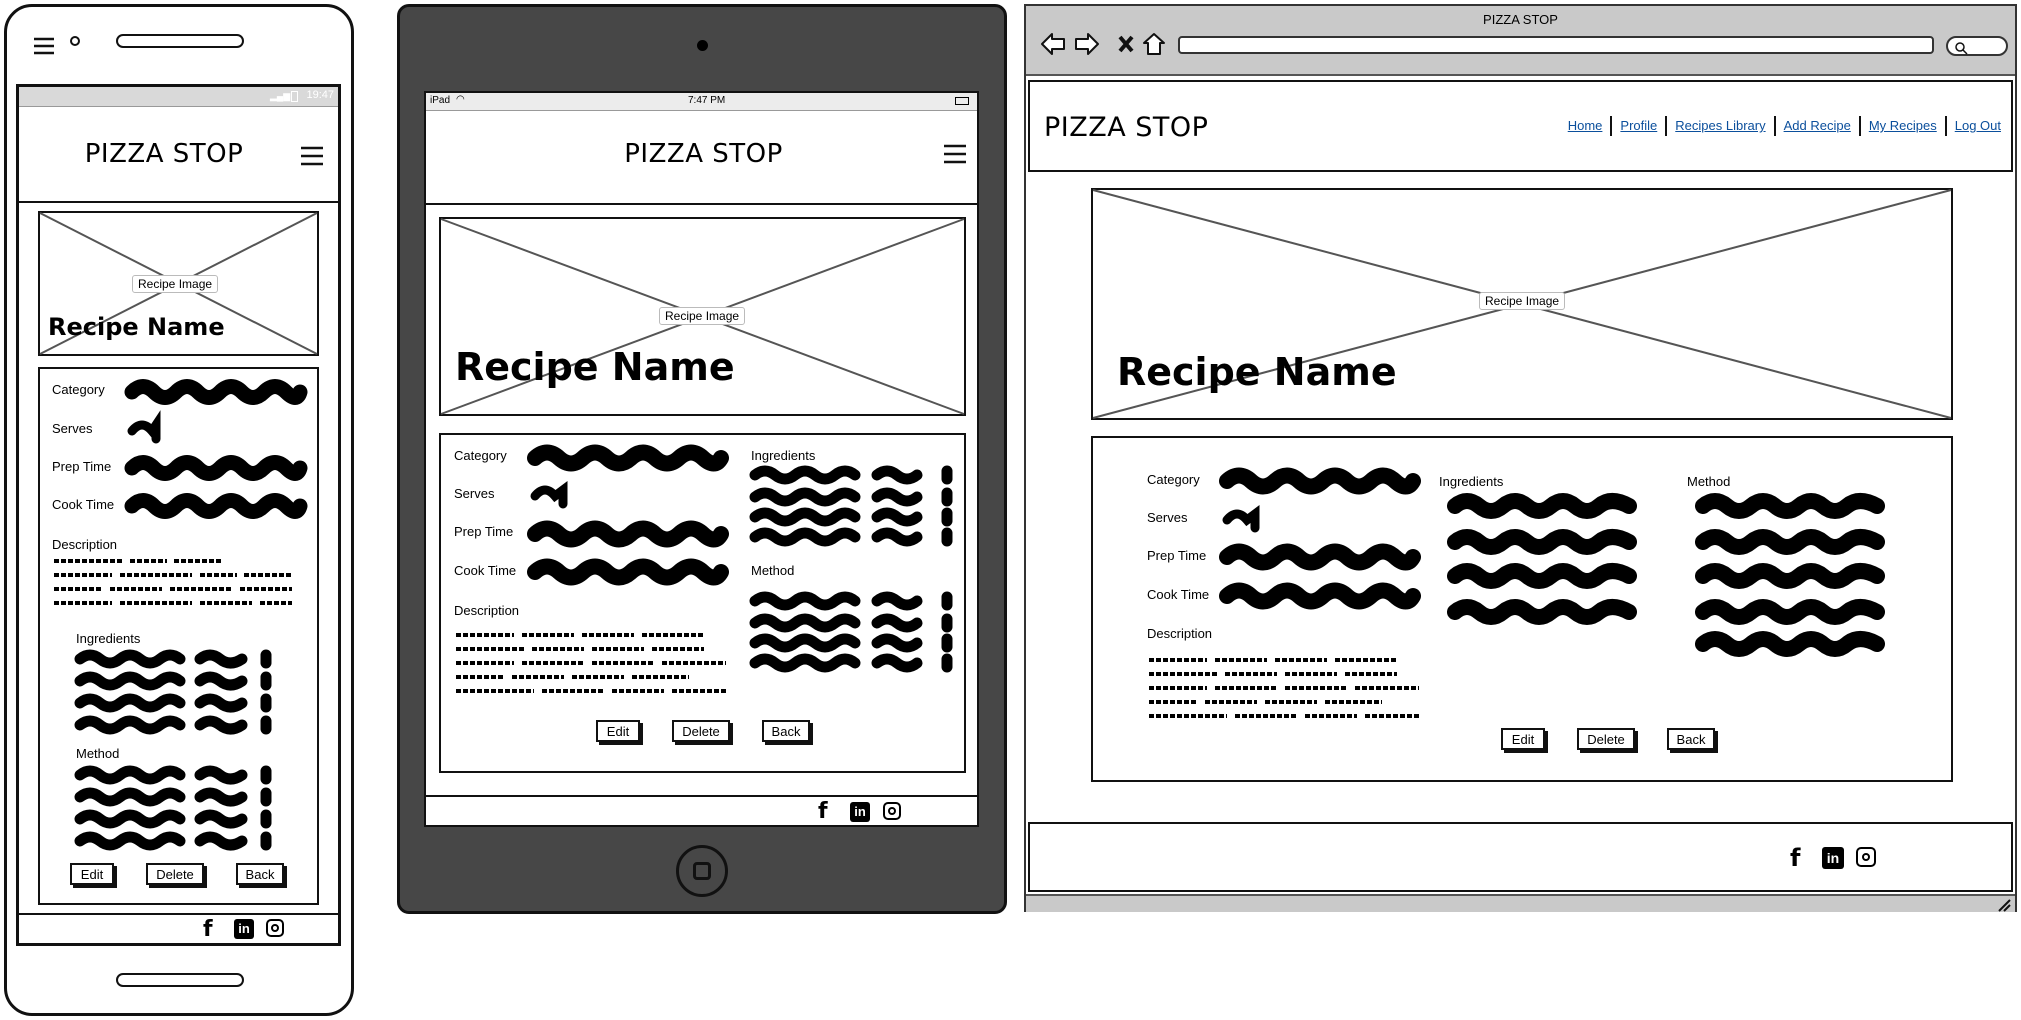  Describe the element at coordinates (75, 41) in the screenshot. I see `phone-camera-icon` at that location.